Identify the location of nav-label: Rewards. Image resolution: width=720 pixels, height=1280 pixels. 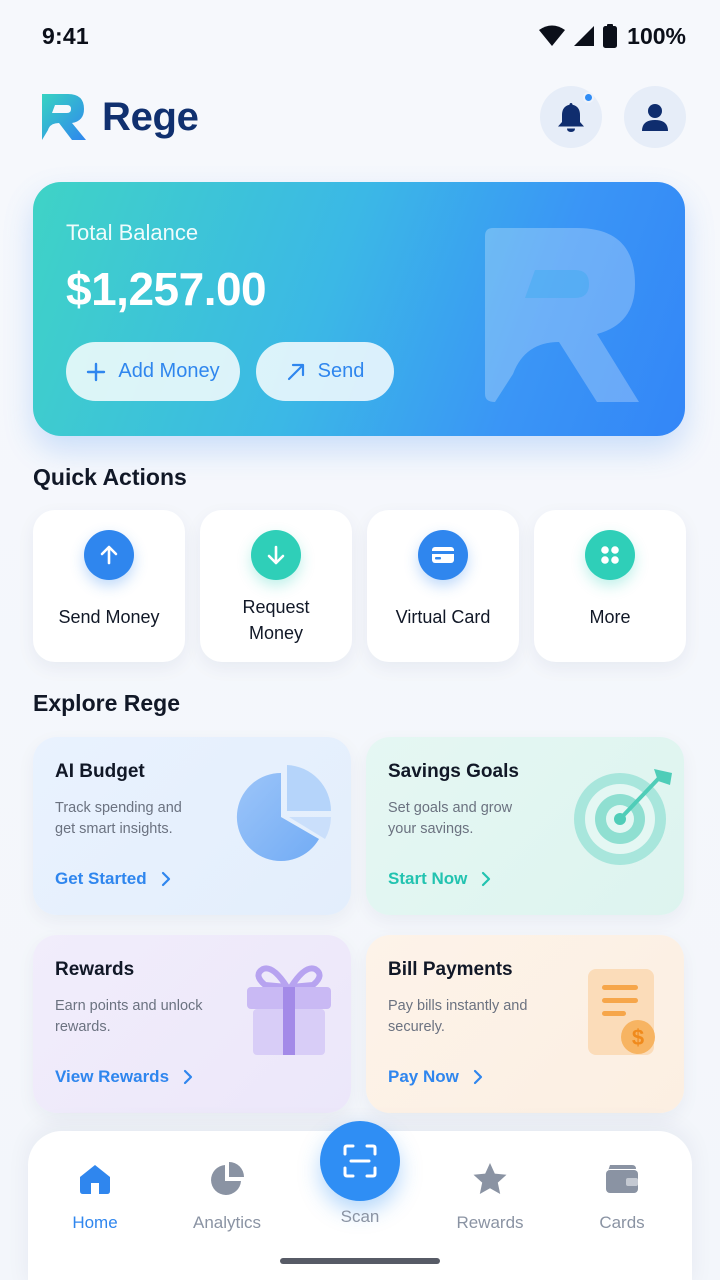
(490, 1222).